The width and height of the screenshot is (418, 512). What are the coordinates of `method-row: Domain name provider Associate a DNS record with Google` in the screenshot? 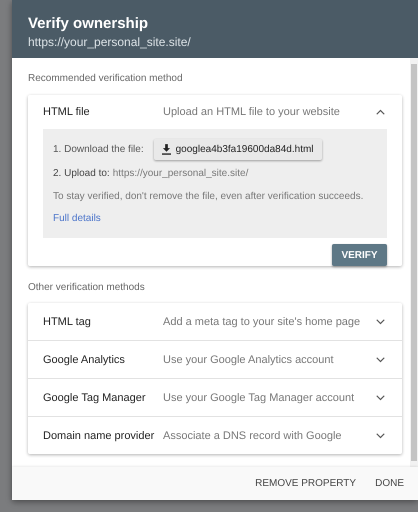 It's located at (215, 435).